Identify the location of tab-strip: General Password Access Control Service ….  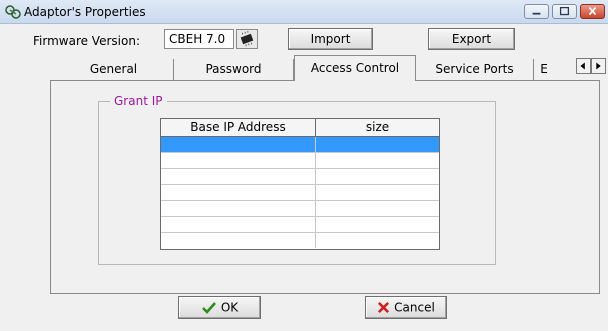
(325, 68).